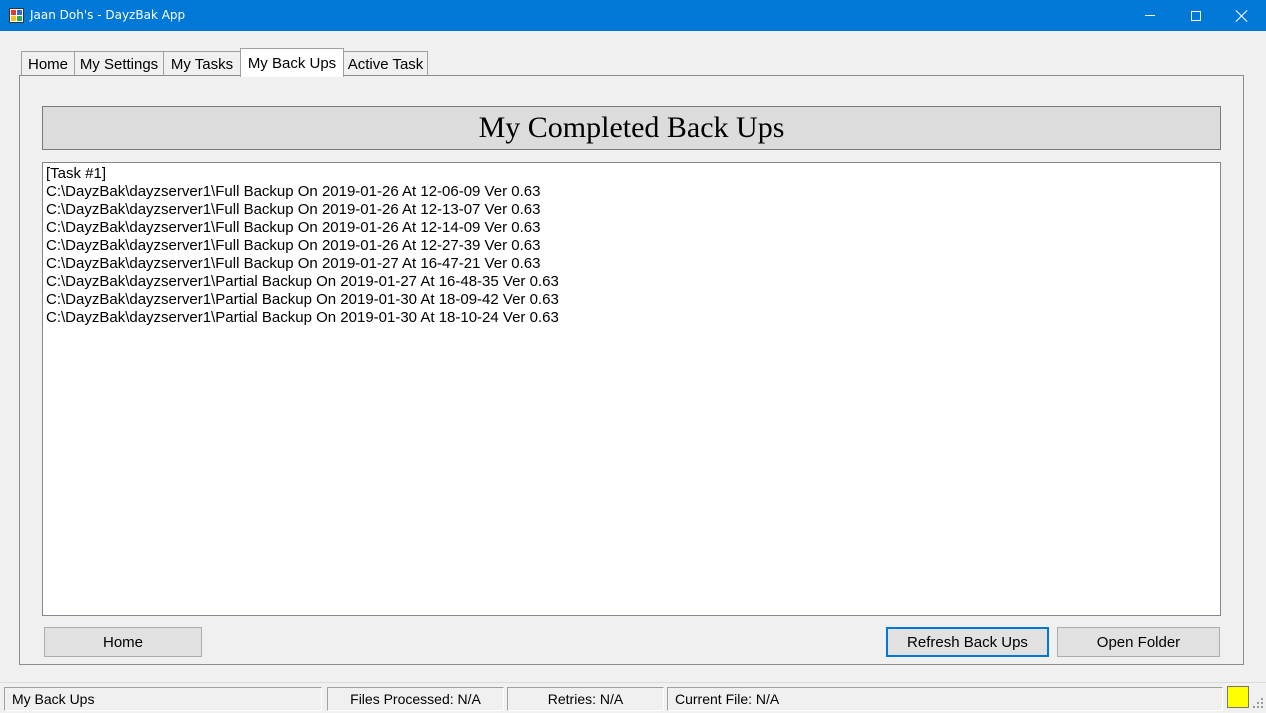  Describe the element at coordinates (108, 15) in the screenshot. I see `window-title: Jaan Doh's - DayzBak App` at that location.